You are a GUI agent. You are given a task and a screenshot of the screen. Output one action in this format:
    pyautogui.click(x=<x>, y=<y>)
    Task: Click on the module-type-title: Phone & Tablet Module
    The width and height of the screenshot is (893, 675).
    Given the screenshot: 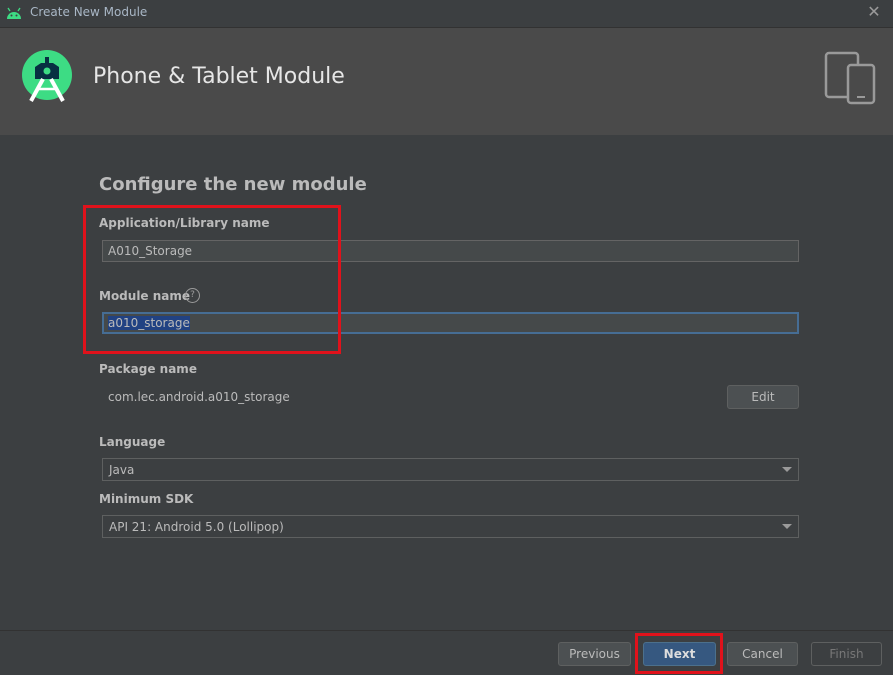 What is the action you would take?
    pyautogui.click(x=219, y=76)
    